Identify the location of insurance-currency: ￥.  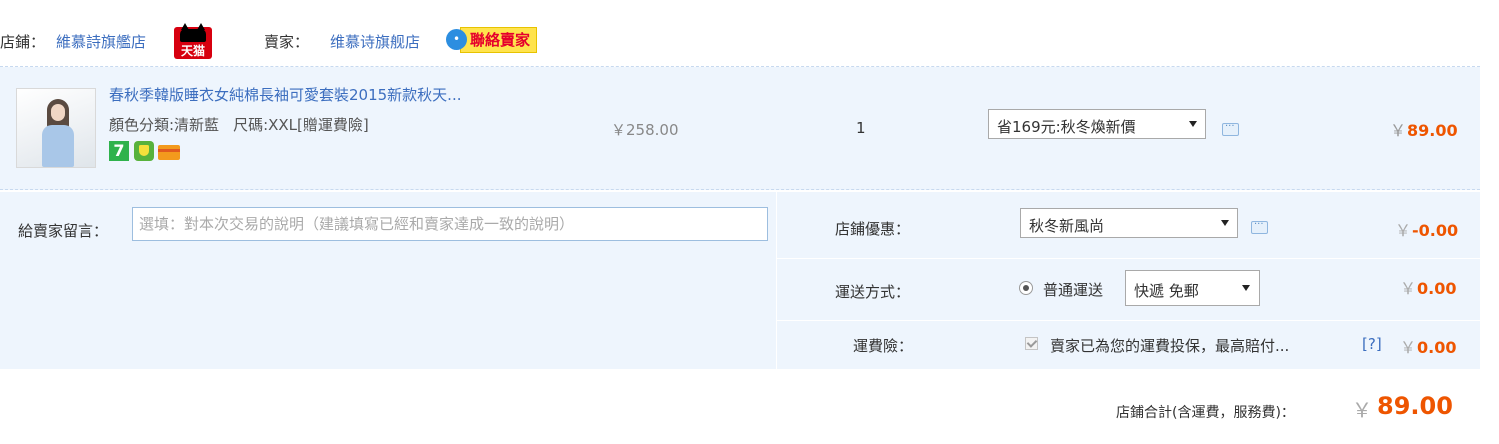
(1408, 347).